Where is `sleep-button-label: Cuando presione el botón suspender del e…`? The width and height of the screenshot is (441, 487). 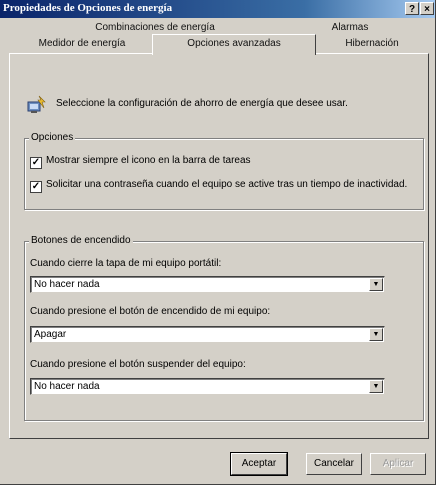 sleep-button-label: Cuando presione el botón suspender del e… is located at coordinates (138, 364).